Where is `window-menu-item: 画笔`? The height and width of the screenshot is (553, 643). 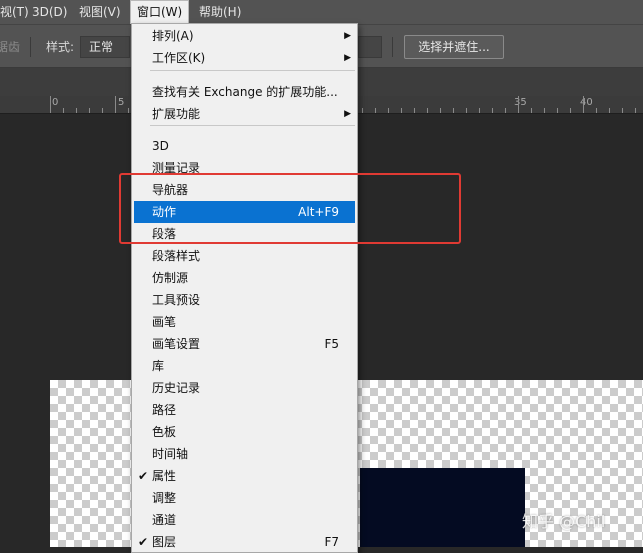 window-menu-item: 画笔 is located at coordinates (244, 322).